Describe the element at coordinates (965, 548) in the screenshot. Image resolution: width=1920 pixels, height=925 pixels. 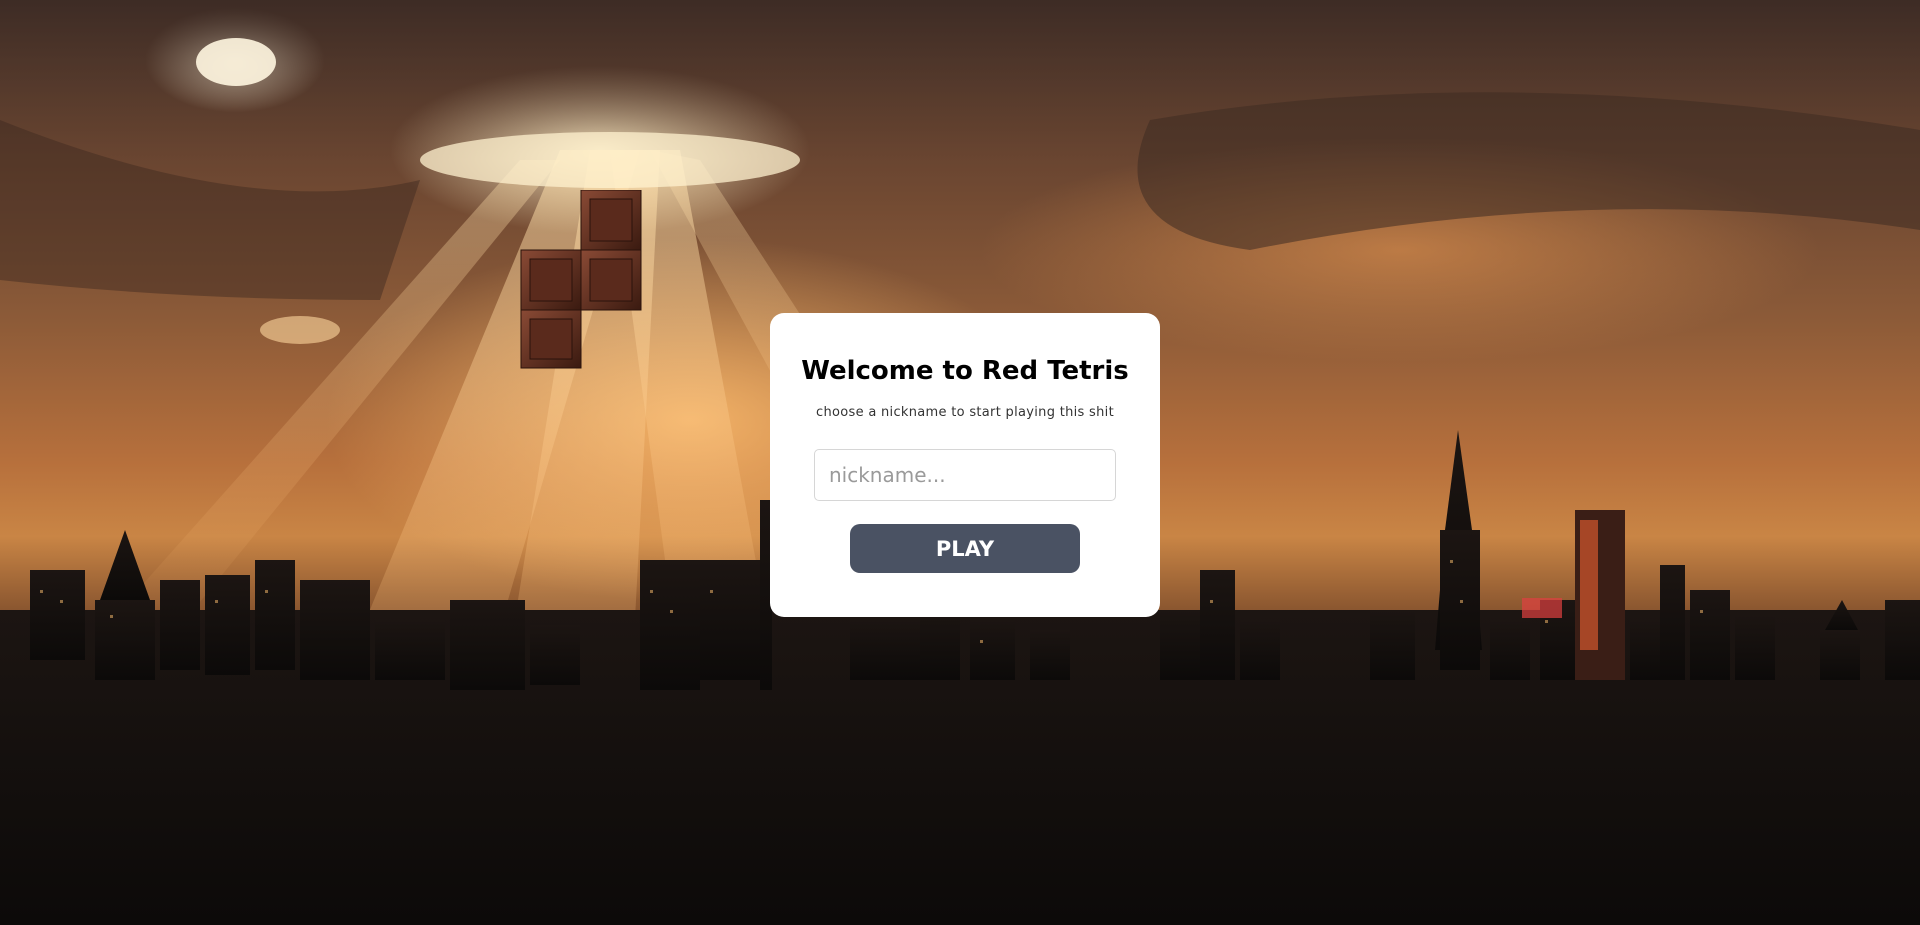
I see `play-button: PLAY` at that location.